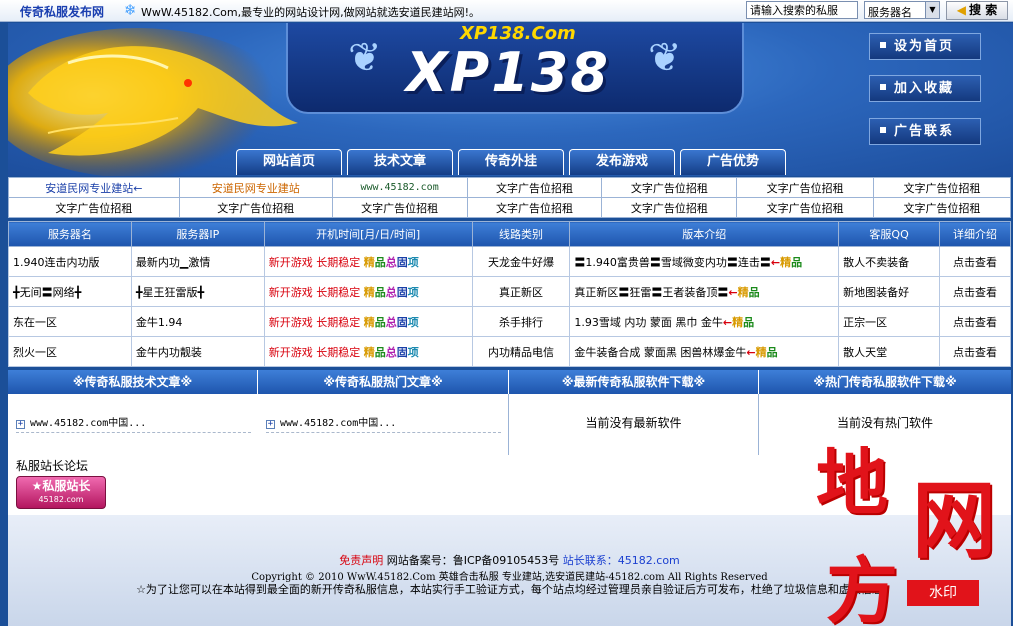 This screenshot has width=1013, height=626. I want to click on forum-section: 私服站长论坛 ★私服站长 45182.com, so click(509, 485).